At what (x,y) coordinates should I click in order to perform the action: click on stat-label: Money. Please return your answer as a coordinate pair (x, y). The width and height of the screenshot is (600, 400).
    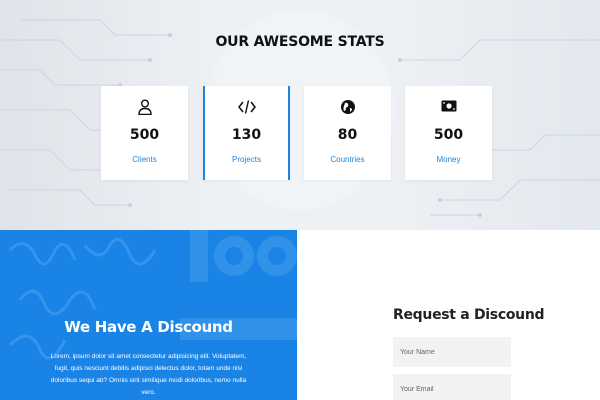
    Looking at the image, I should click on (448, 159).